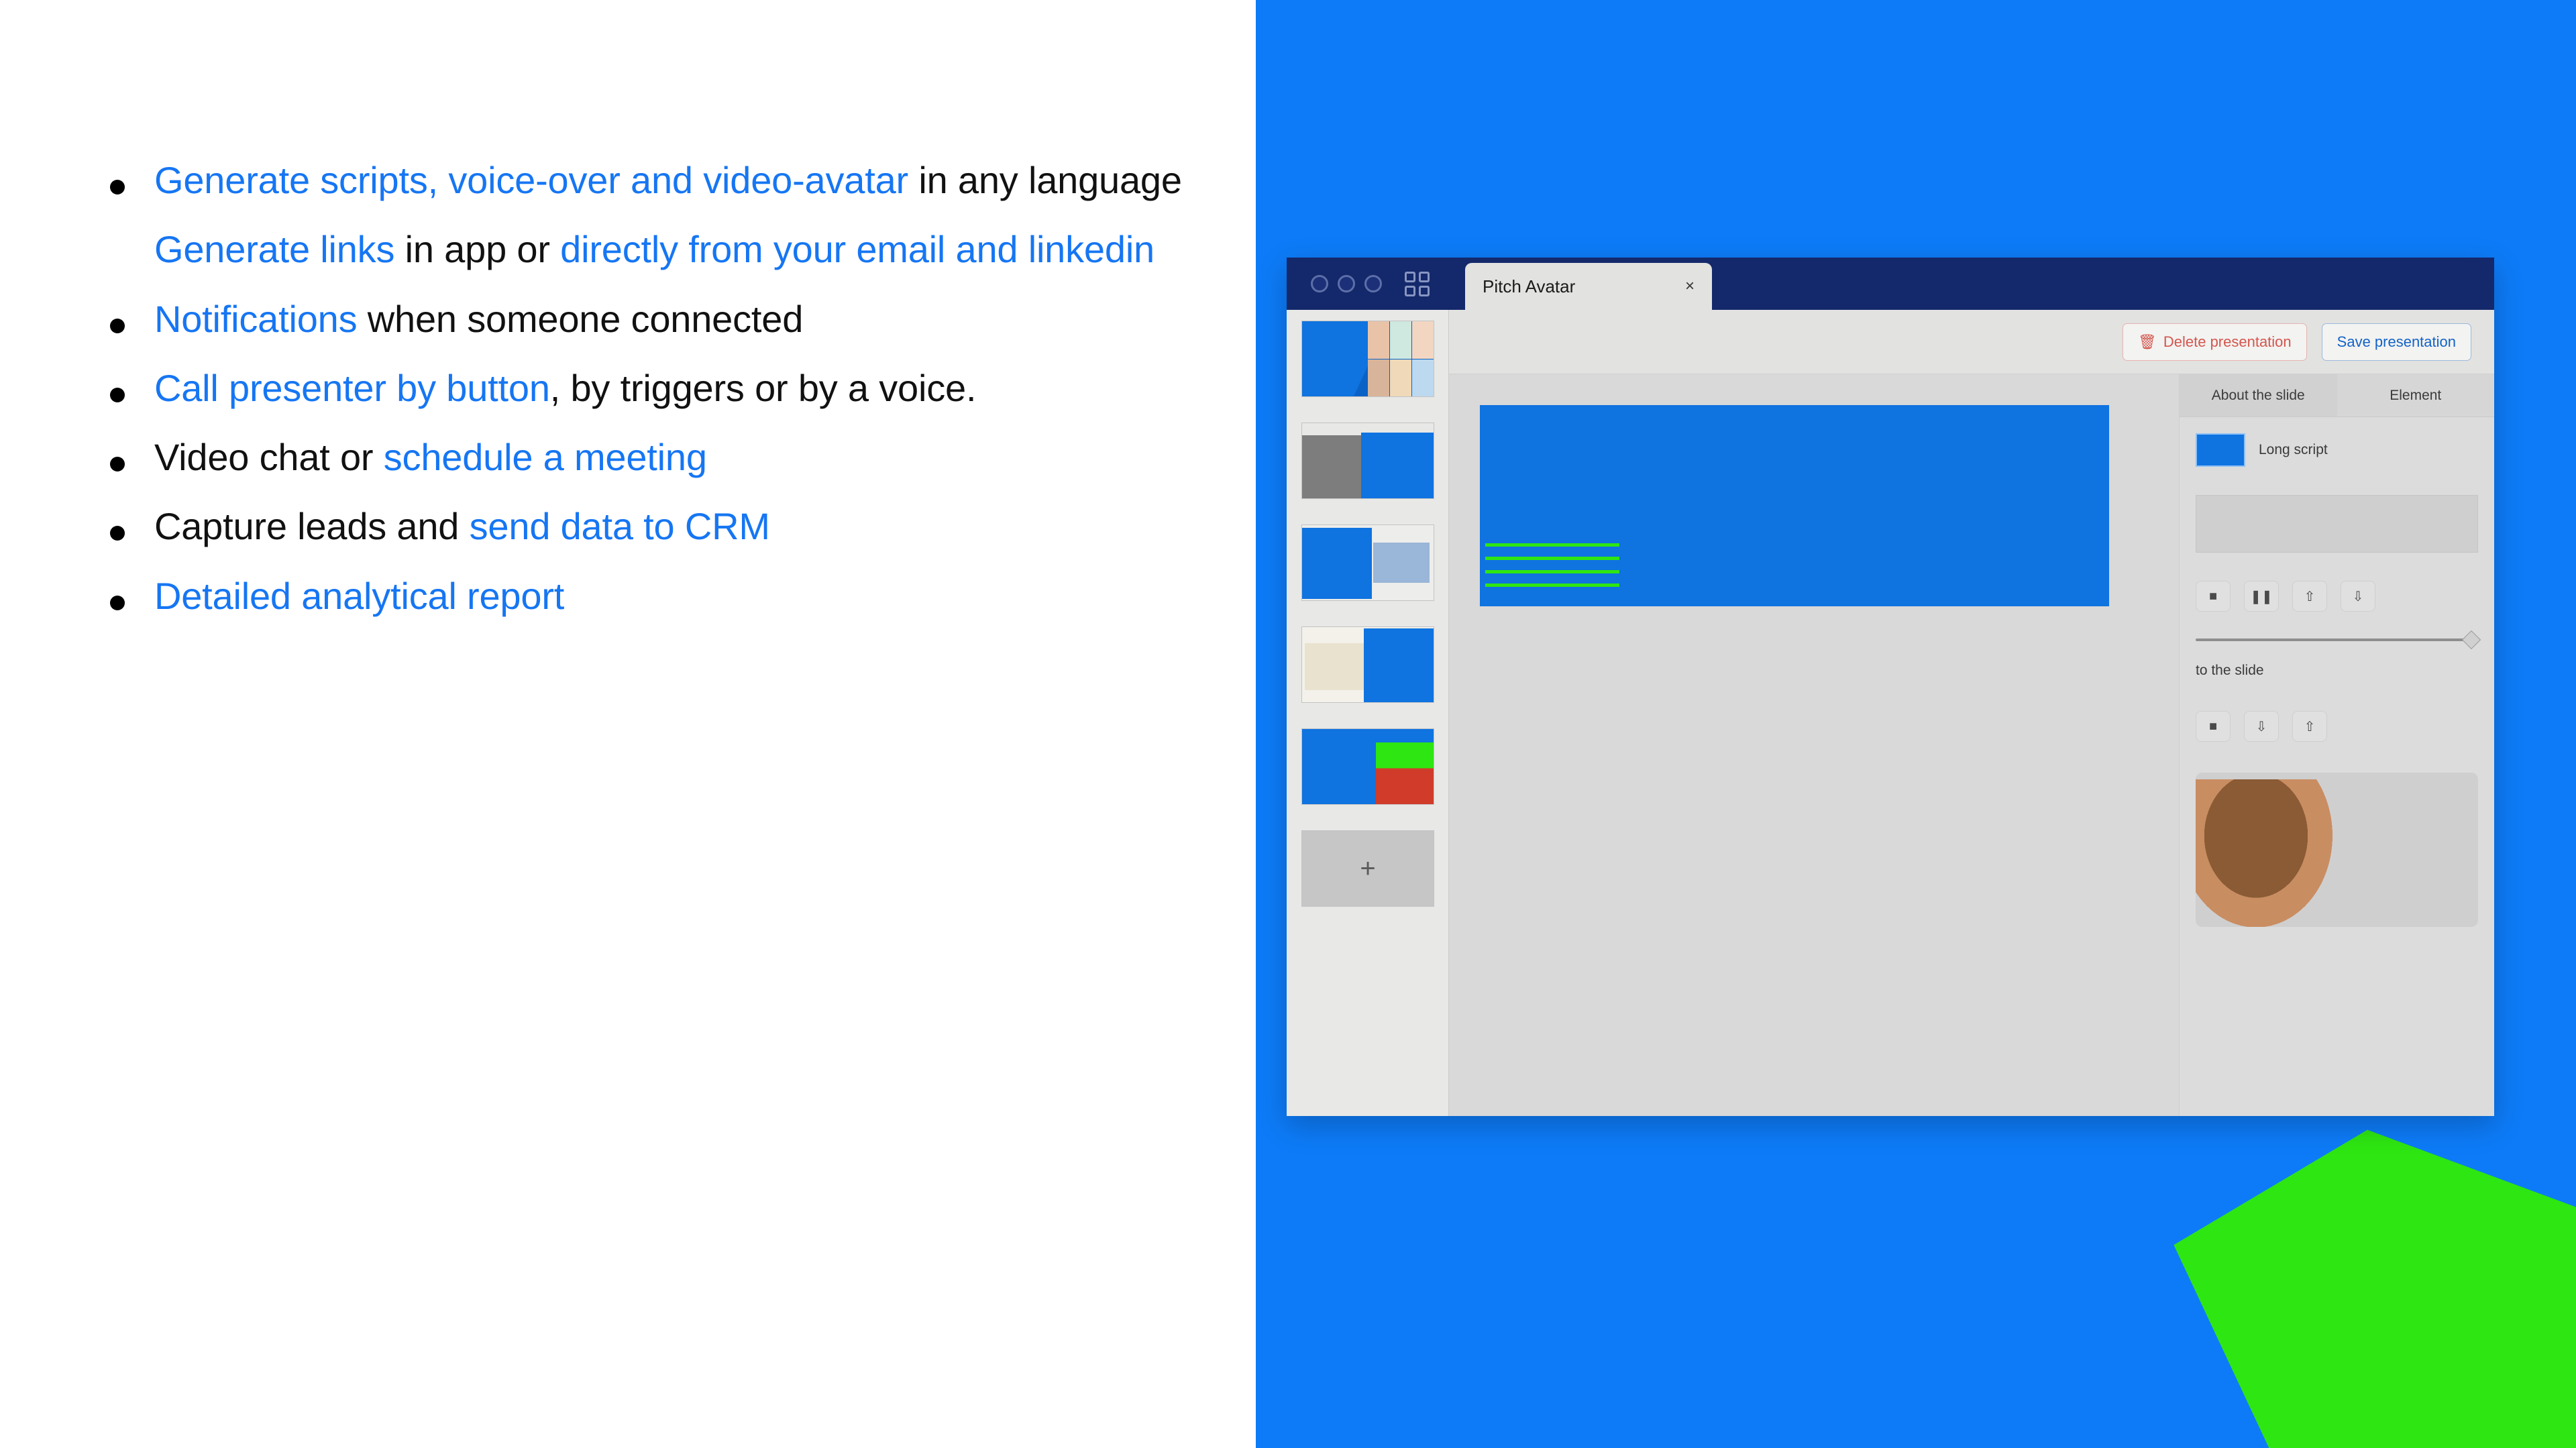 This screenshot has width=2576, height=1448. I want to click on bullet-text: Detailed analytical report, so click(359, 596).